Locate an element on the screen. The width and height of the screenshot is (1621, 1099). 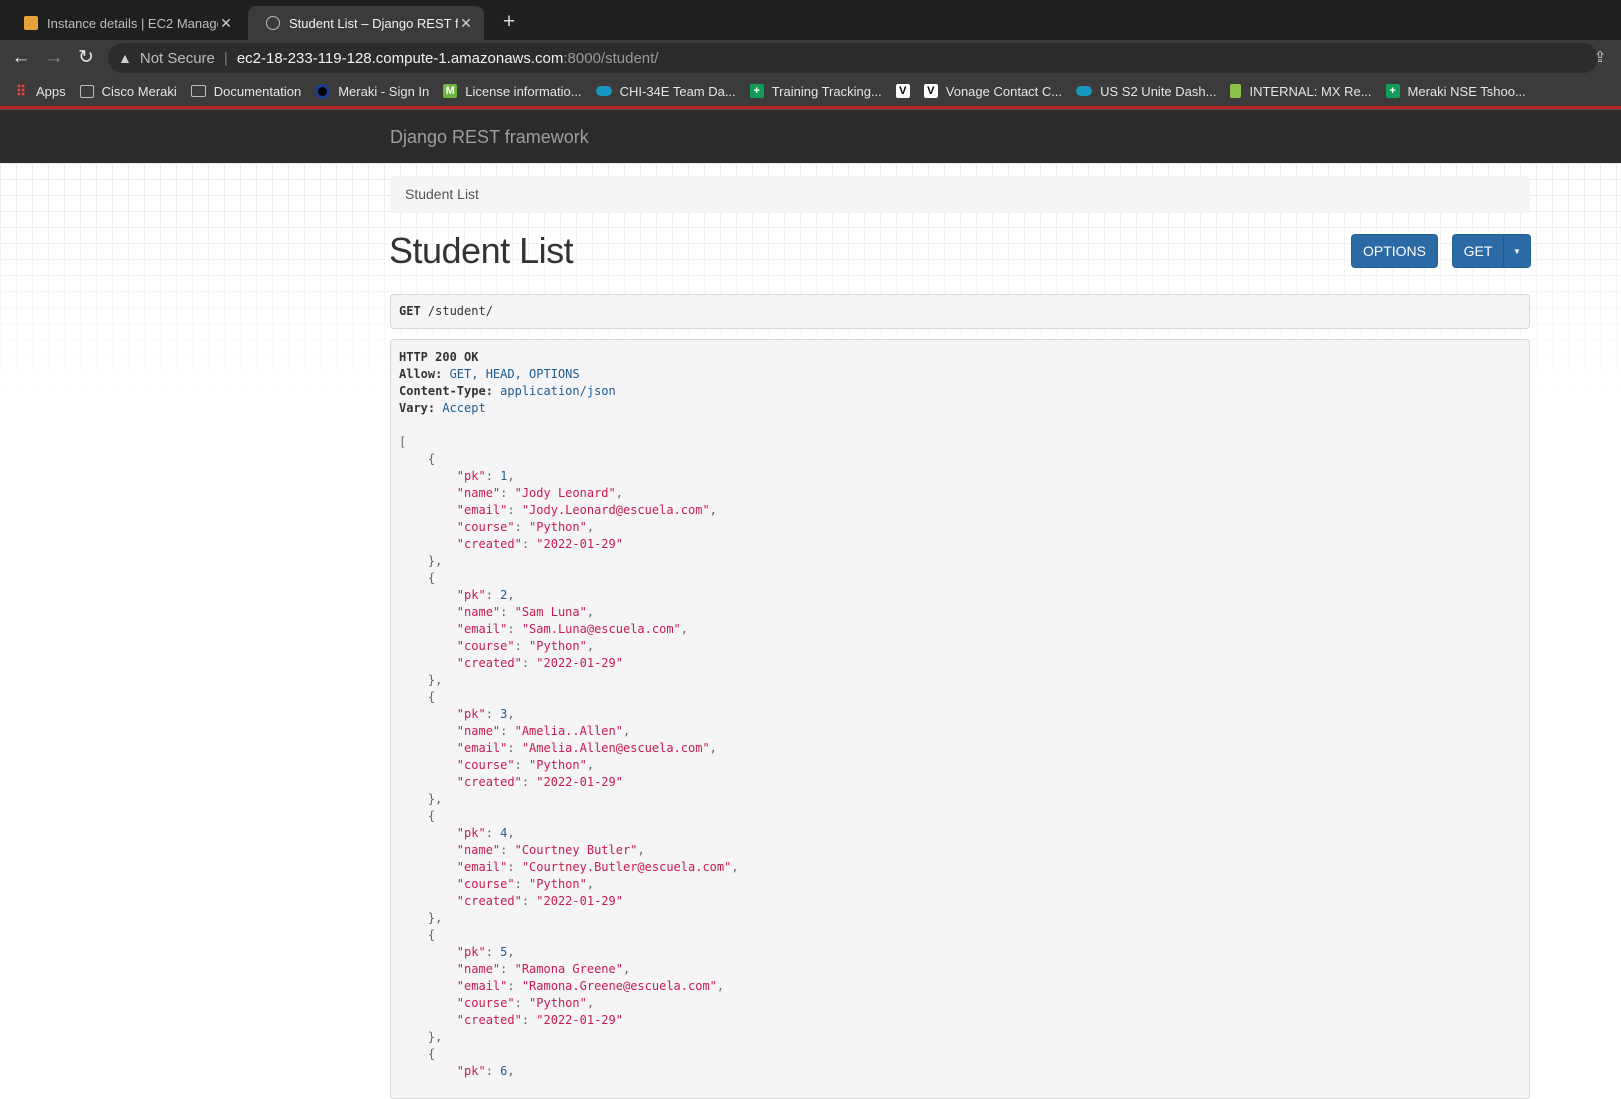
request-method: GET is located at coordinates (410, 311).